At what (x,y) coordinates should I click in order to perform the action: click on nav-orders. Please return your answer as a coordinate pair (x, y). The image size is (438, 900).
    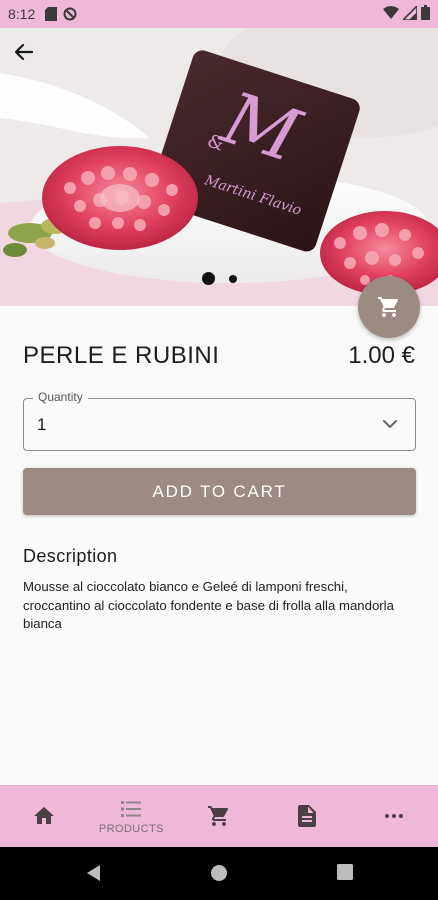
    Looking at the image, I should click on (307, 816).